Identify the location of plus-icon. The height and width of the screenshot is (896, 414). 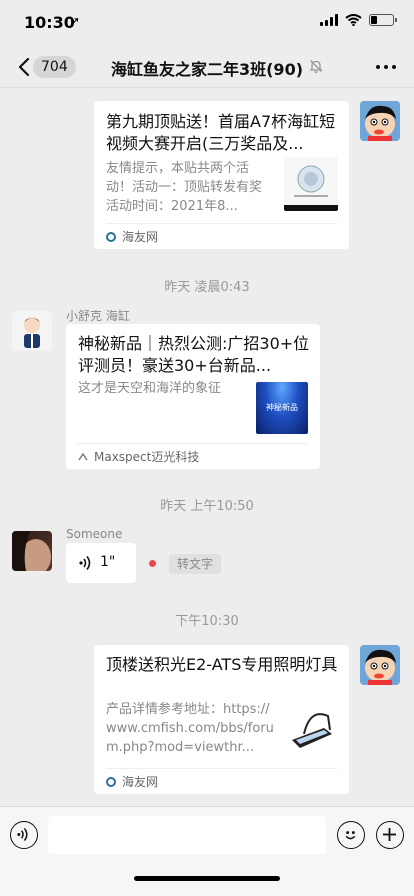
(389, 834).